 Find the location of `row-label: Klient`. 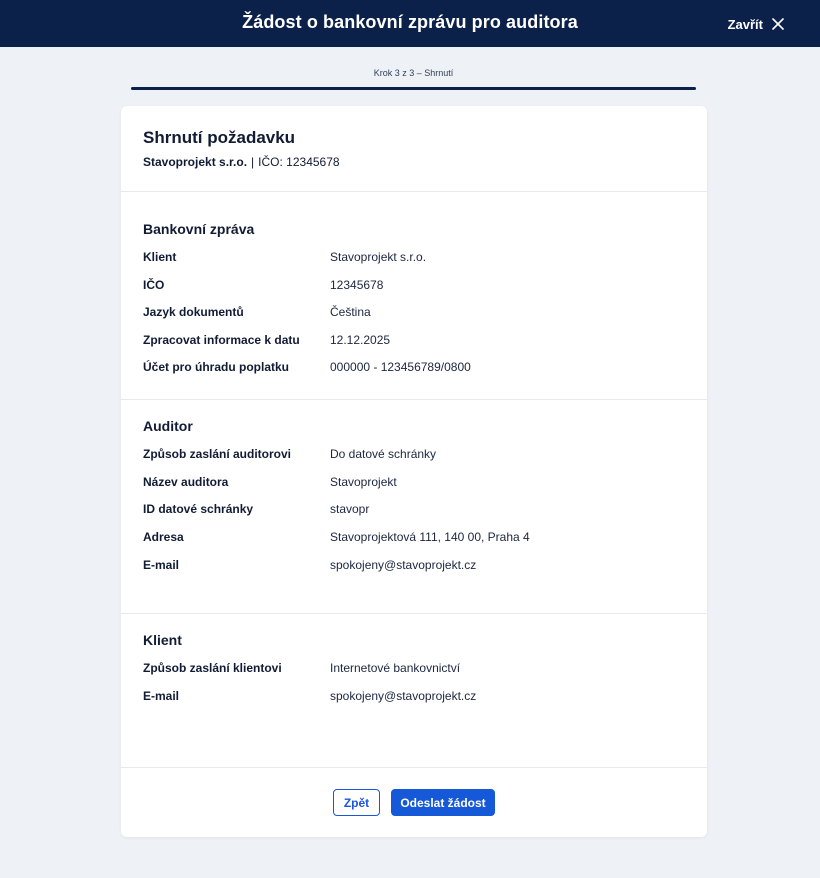

row-label: Klient is located at coordinates (160, 257).